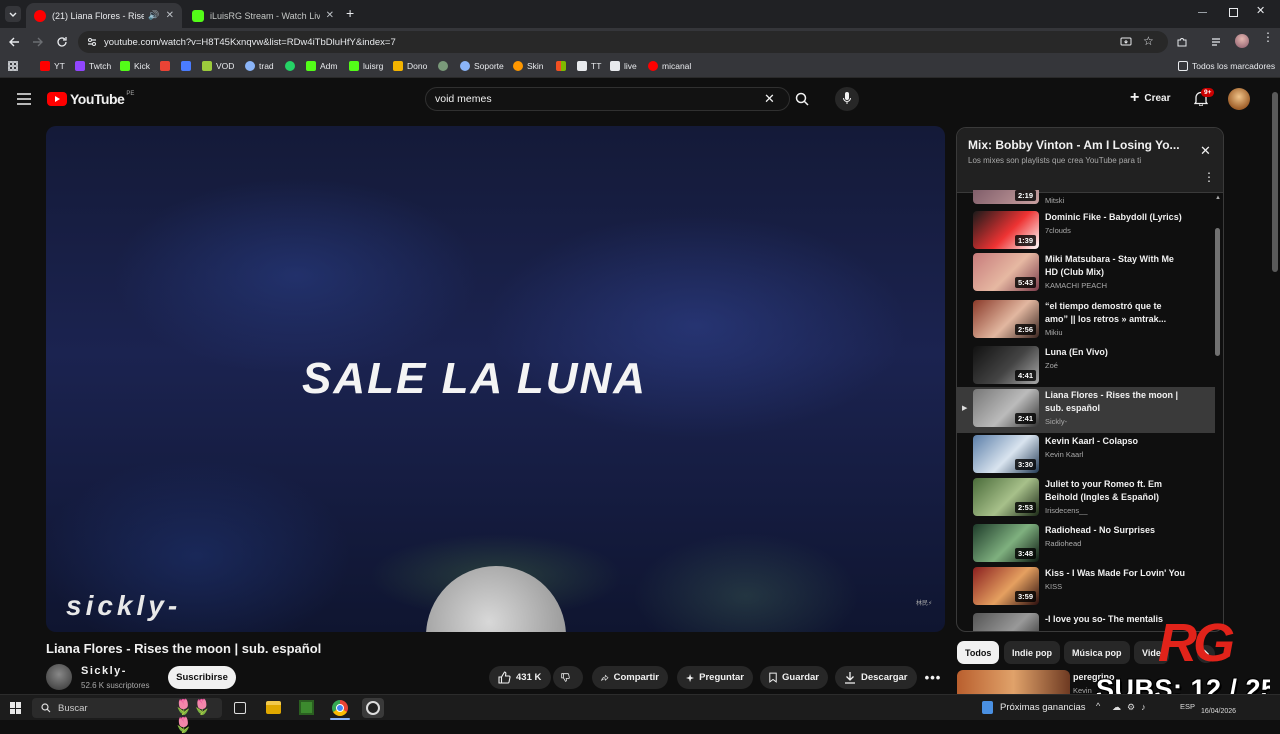 Image resolution: width=1280 pixels, height=734 pixels. What do you see at coordinates (1209, 177) in the screenshot?
I see `playlist-menu-icon: ⋮` at bounding box center [1209, 177].